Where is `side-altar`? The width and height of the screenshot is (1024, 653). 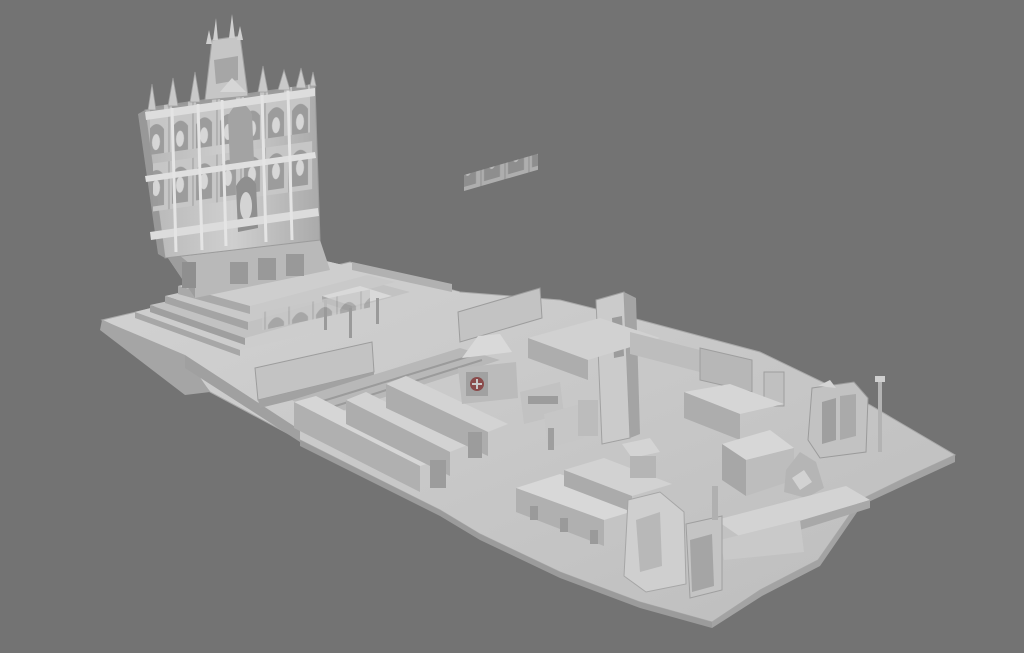 side-altar is located at coordinates (838, 419).